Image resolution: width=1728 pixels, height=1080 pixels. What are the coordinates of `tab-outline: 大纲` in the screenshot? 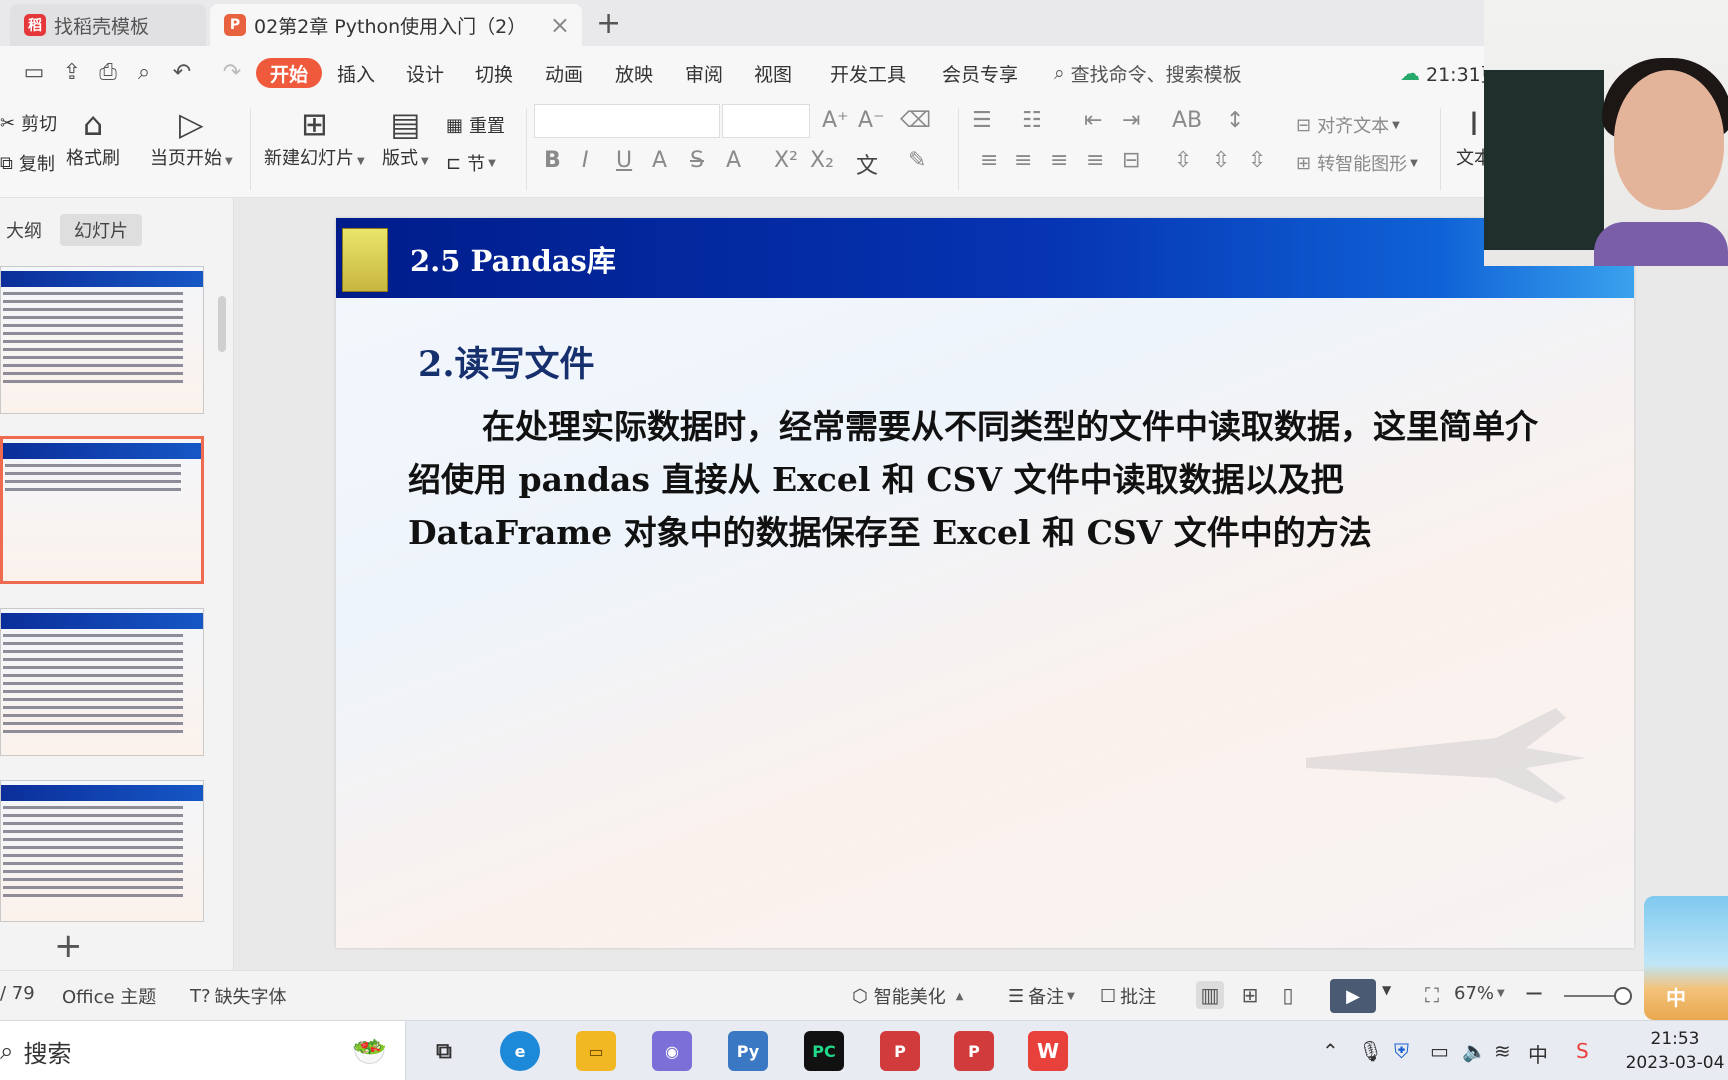 It's located at (28, 230).